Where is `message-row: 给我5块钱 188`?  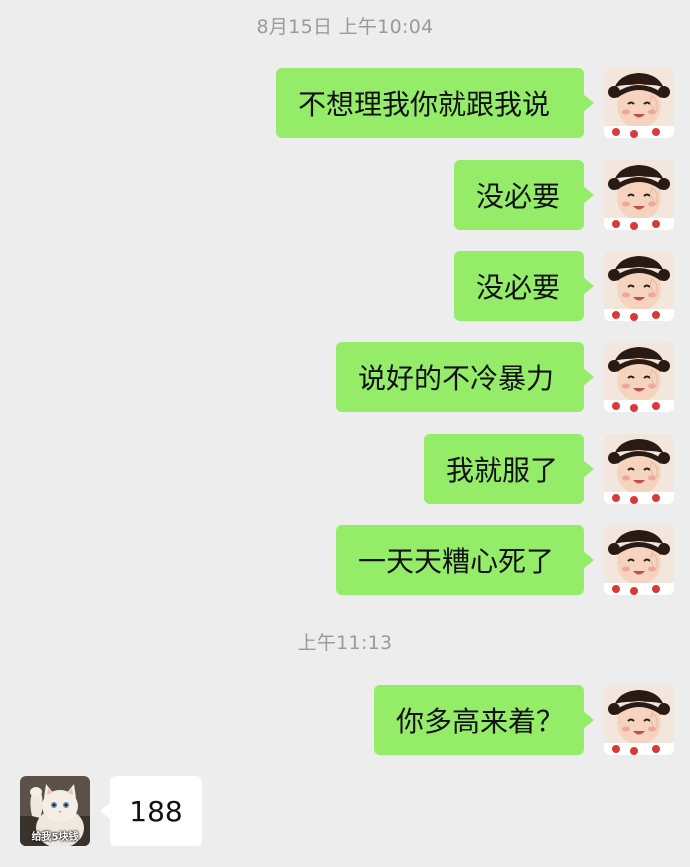
message-row: 给我5块钱 188 is located at coordinates (111, 812).